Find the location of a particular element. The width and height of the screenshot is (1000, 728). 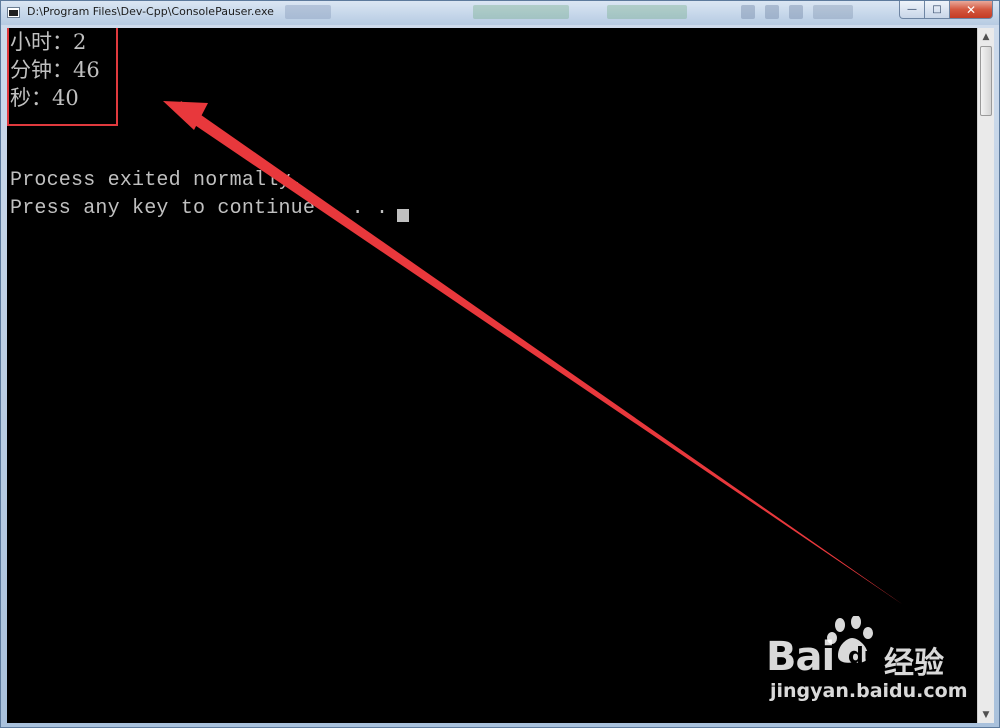

vertical-scrollbar: ▲ ▼ is located at coordinates (985, 375).